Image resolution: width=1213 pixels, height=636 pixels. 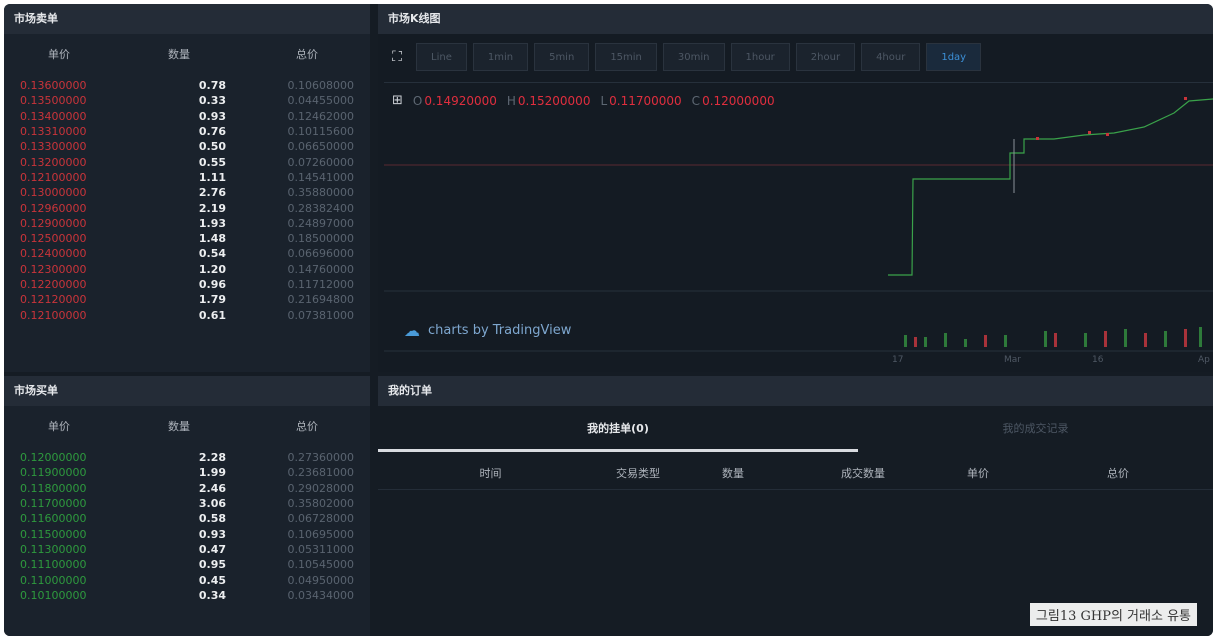 I want to click on row-price: 0.12200000, so click(x=53, y=284).